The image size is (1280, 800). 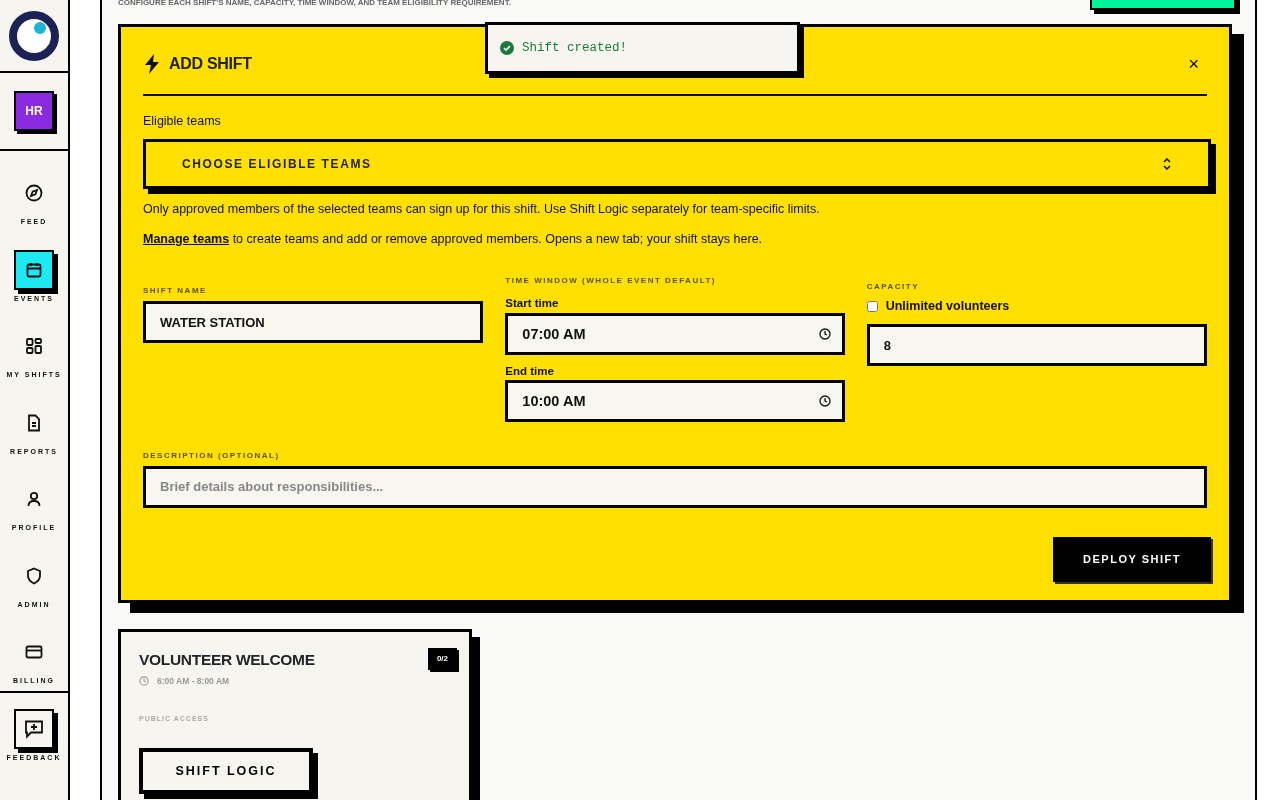 What do you see at coordinates (182, 121) in the screenshot?
I see `field-label: Eligible teams` at bounding box center [182, 121].